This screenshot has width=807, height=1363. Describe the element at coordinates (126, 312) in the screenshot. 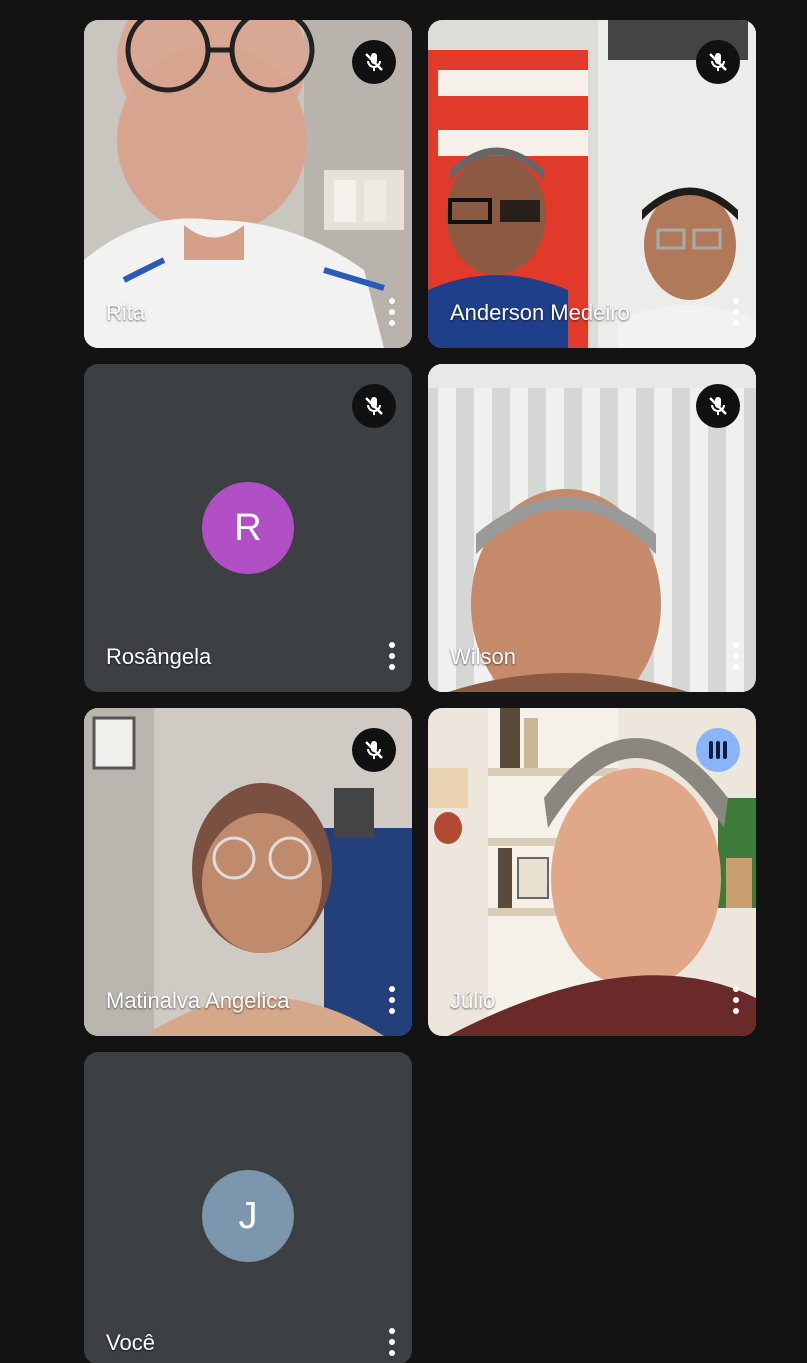

I see `participant-name: Rita` at that location.